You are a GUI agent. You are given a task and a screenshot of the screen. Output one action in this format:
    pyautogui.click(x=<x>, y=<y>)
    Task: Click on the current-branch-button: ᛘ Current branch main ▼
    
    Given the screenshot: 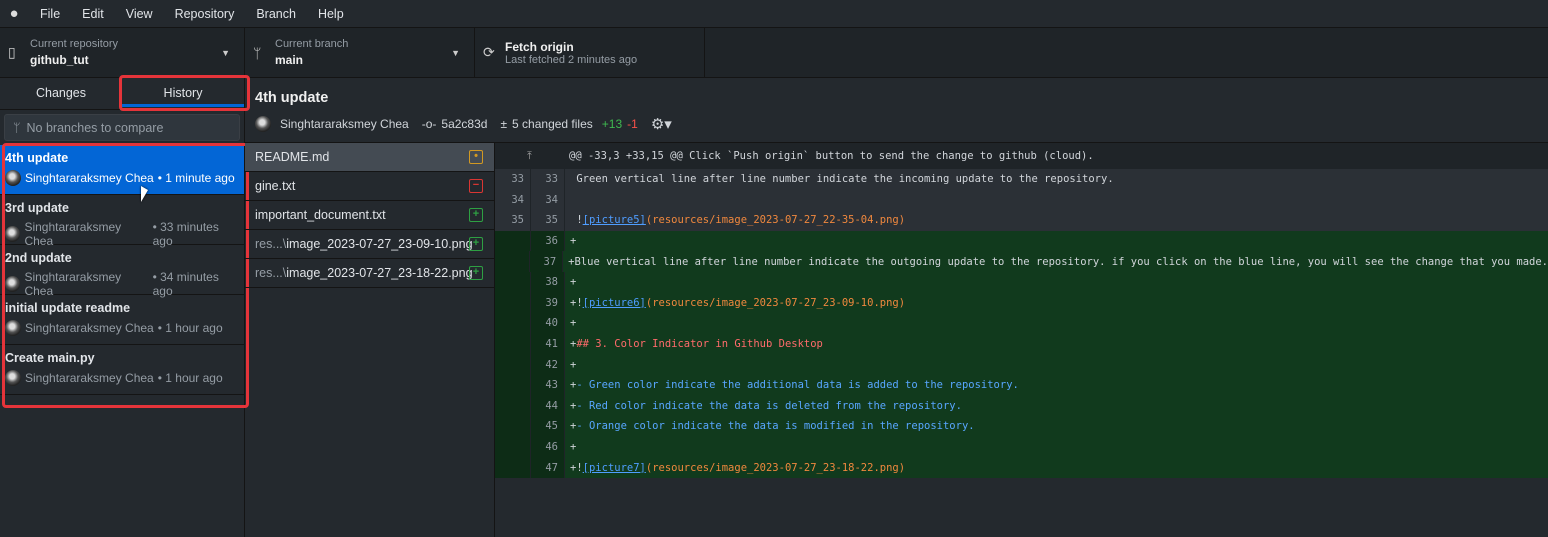 What is the action you would take?
    pyautogui.click(x=360, y=52)
    